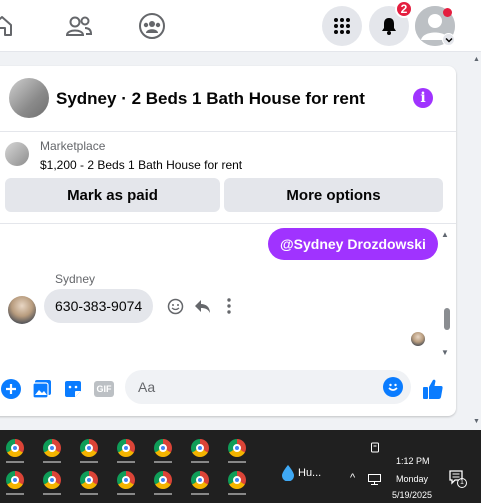  I want to click on message-scrollbar-thumb, so click(447, 319).